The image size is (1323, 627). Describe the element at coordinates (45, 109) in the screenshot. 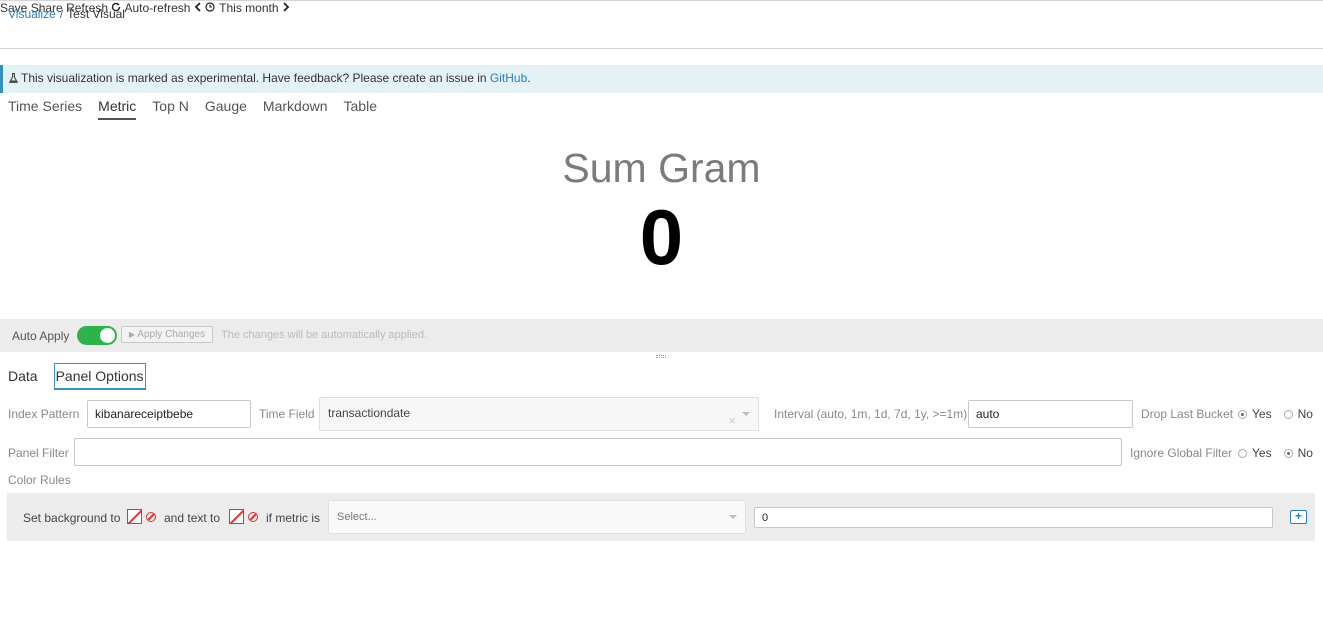

I see `tab-time-series: Time Series` at that location.